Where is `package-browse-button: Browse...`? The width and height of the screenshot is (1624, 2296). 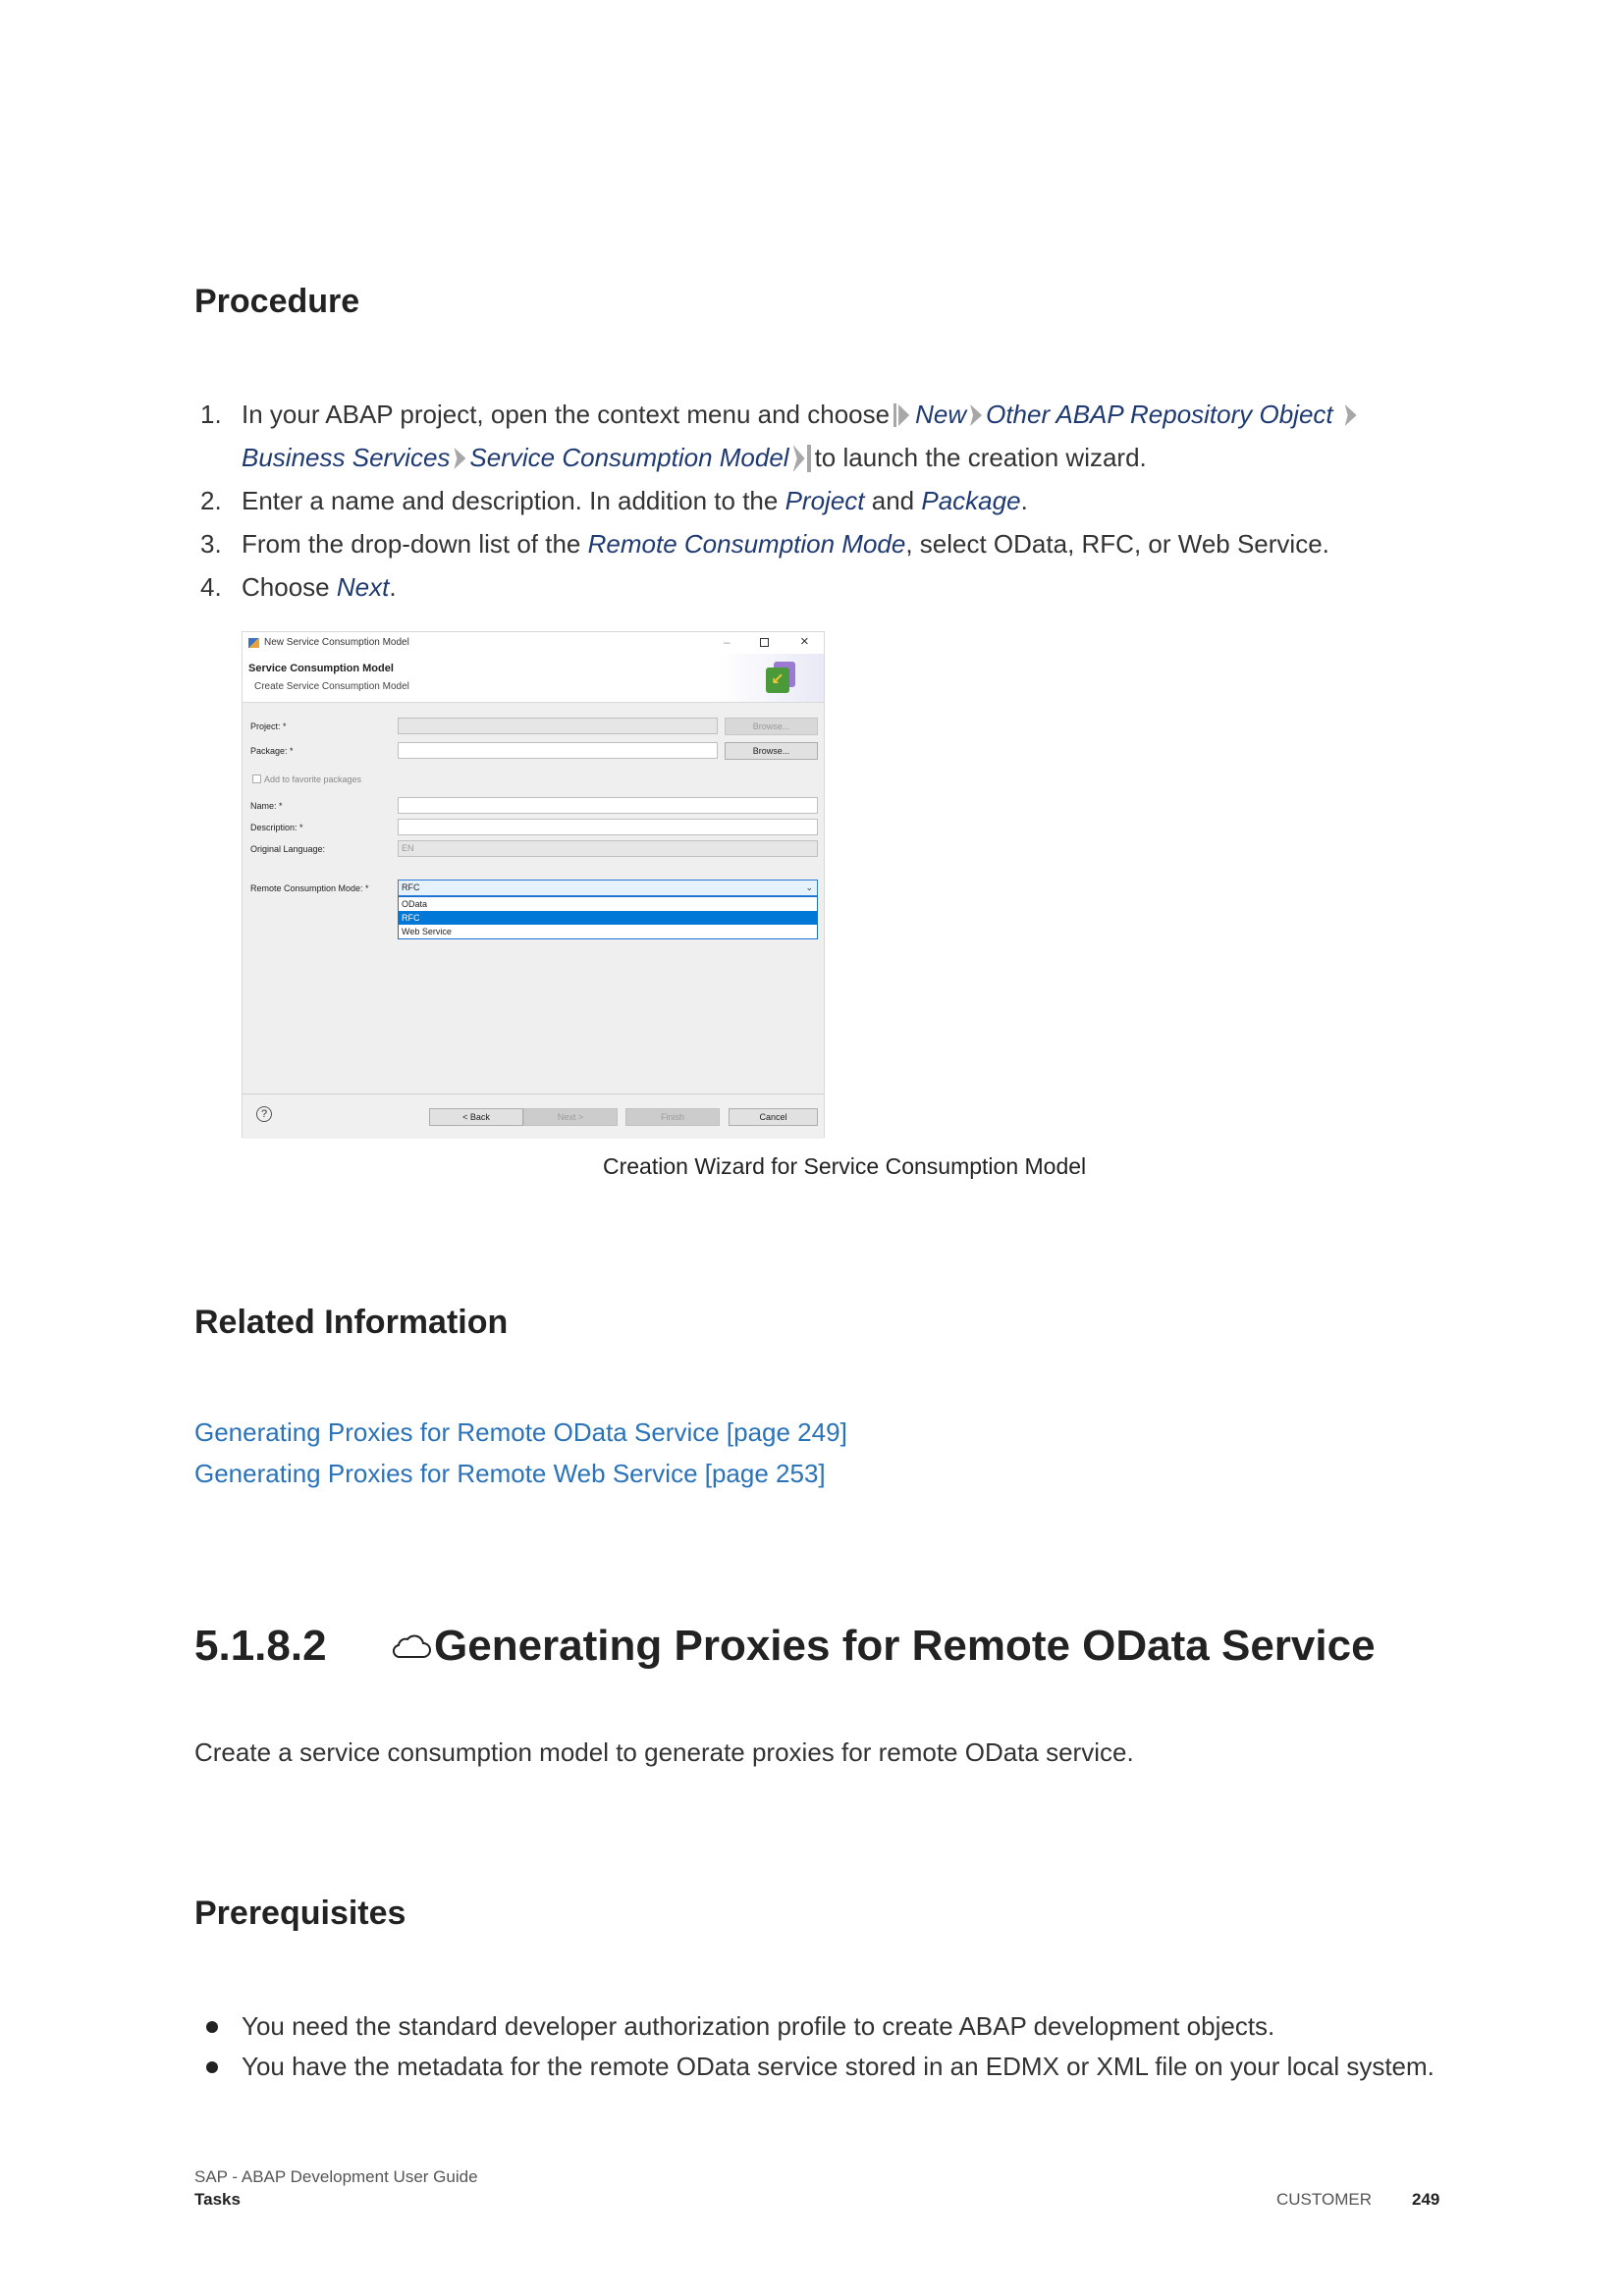 package-browse-button: Browse... is located at coordinates (771, 751).